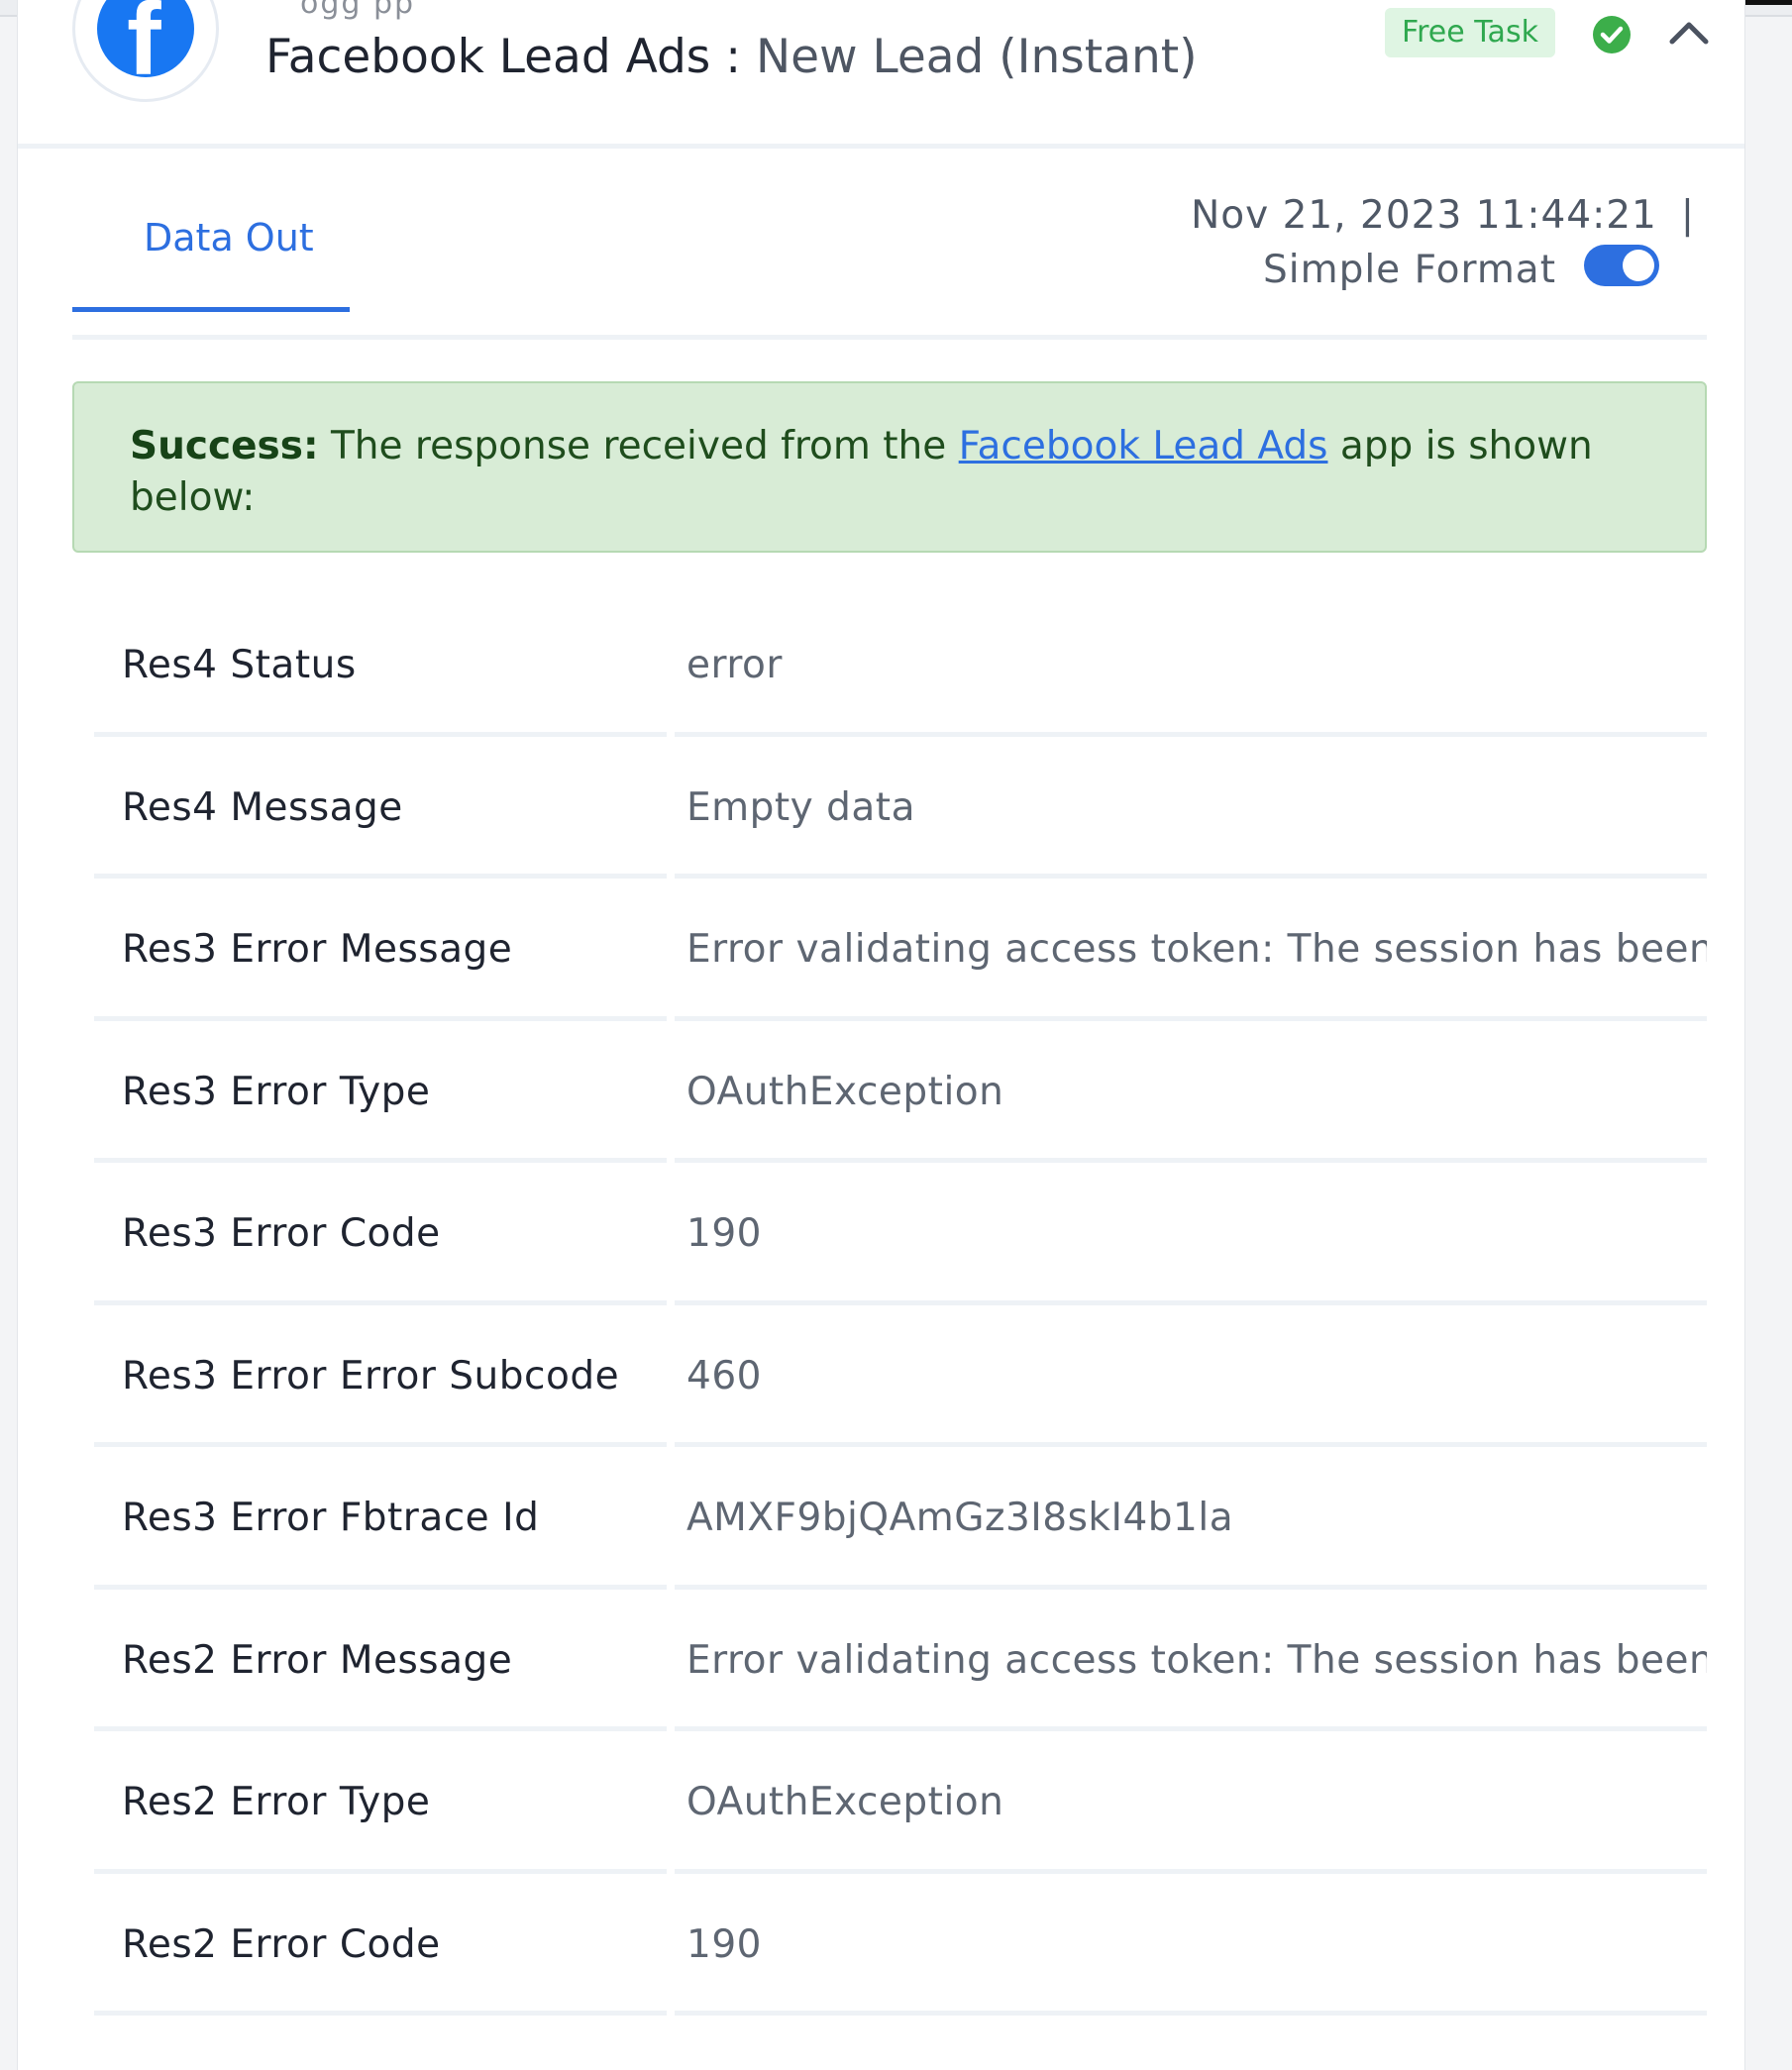  What do you see at coordinates (977, 57) in the screenshot?
I see `event-name: New Lead (Instant)` at bounding box center [977, 57].